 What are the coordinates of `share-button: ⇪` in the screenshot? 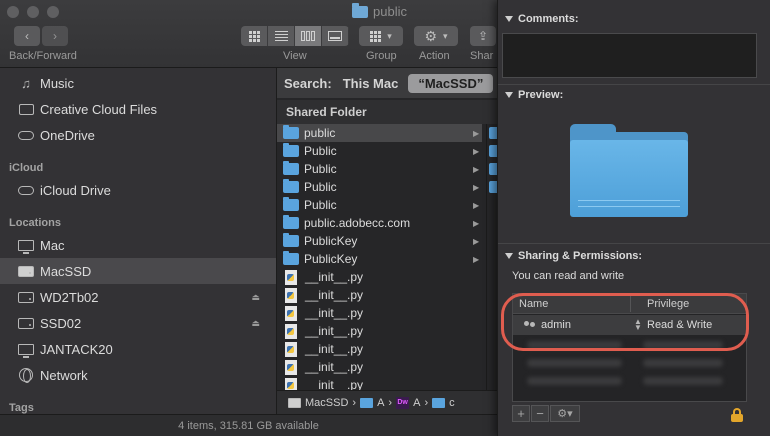 It's located at (483, 36).